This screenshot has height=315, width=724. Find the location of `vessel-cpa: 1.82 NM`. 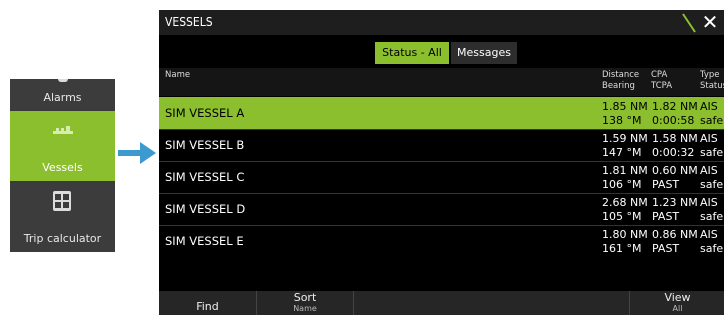

vessel-cpa: 1.82 NM is located at coordinates (675, 106).